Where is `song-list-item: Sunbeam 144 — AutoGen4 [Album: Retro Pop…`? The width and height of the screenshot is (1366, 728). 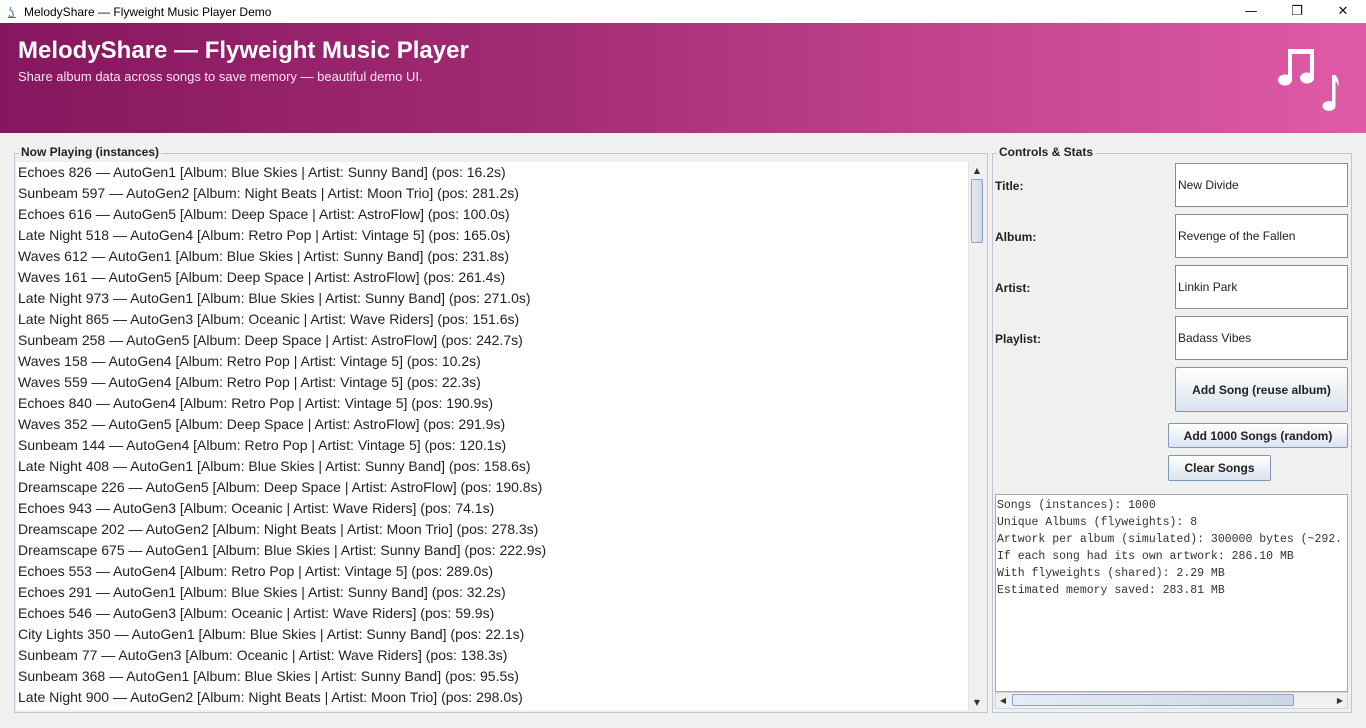 song-list-item: Sunbeam 144 — AutoGen4 [Album: Retro Pop… is located at coordinates (492, 445).